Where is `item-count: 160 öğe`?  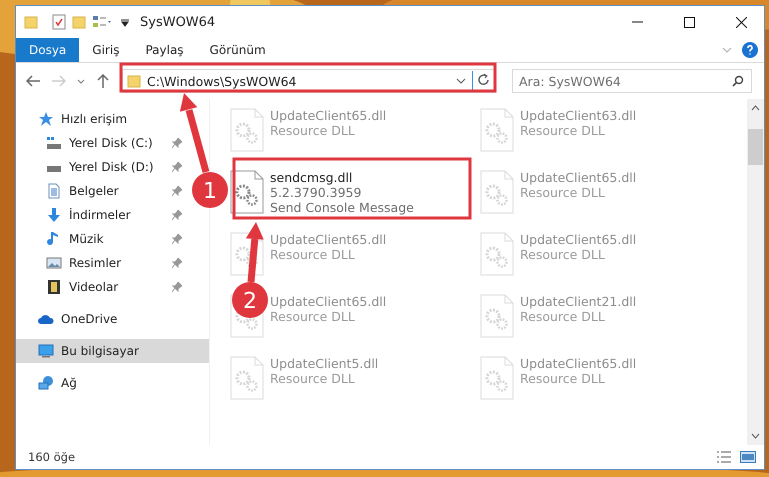
item-count: 160 öğe is located at coordinates (52, 457).